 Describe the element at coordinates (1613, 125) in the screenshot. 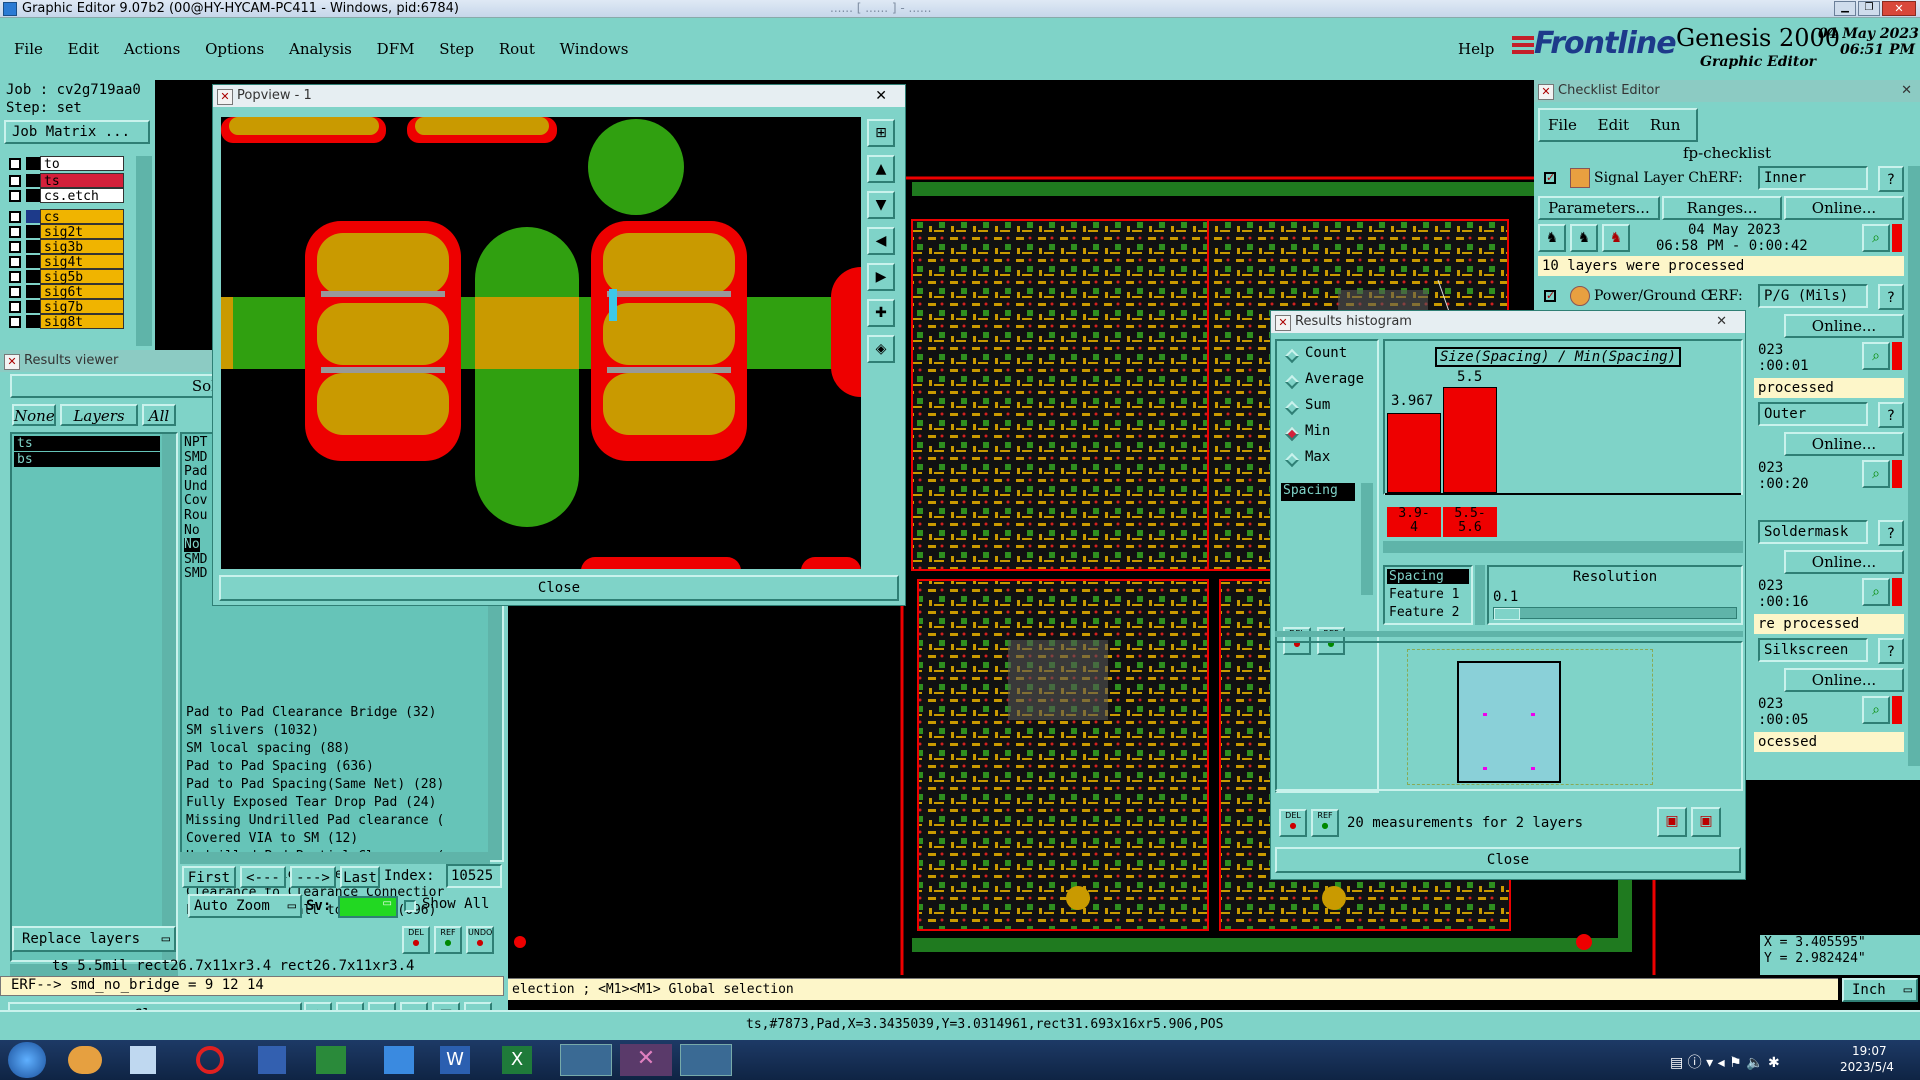

I see `checklist-menu-edit: Edit` at that location.